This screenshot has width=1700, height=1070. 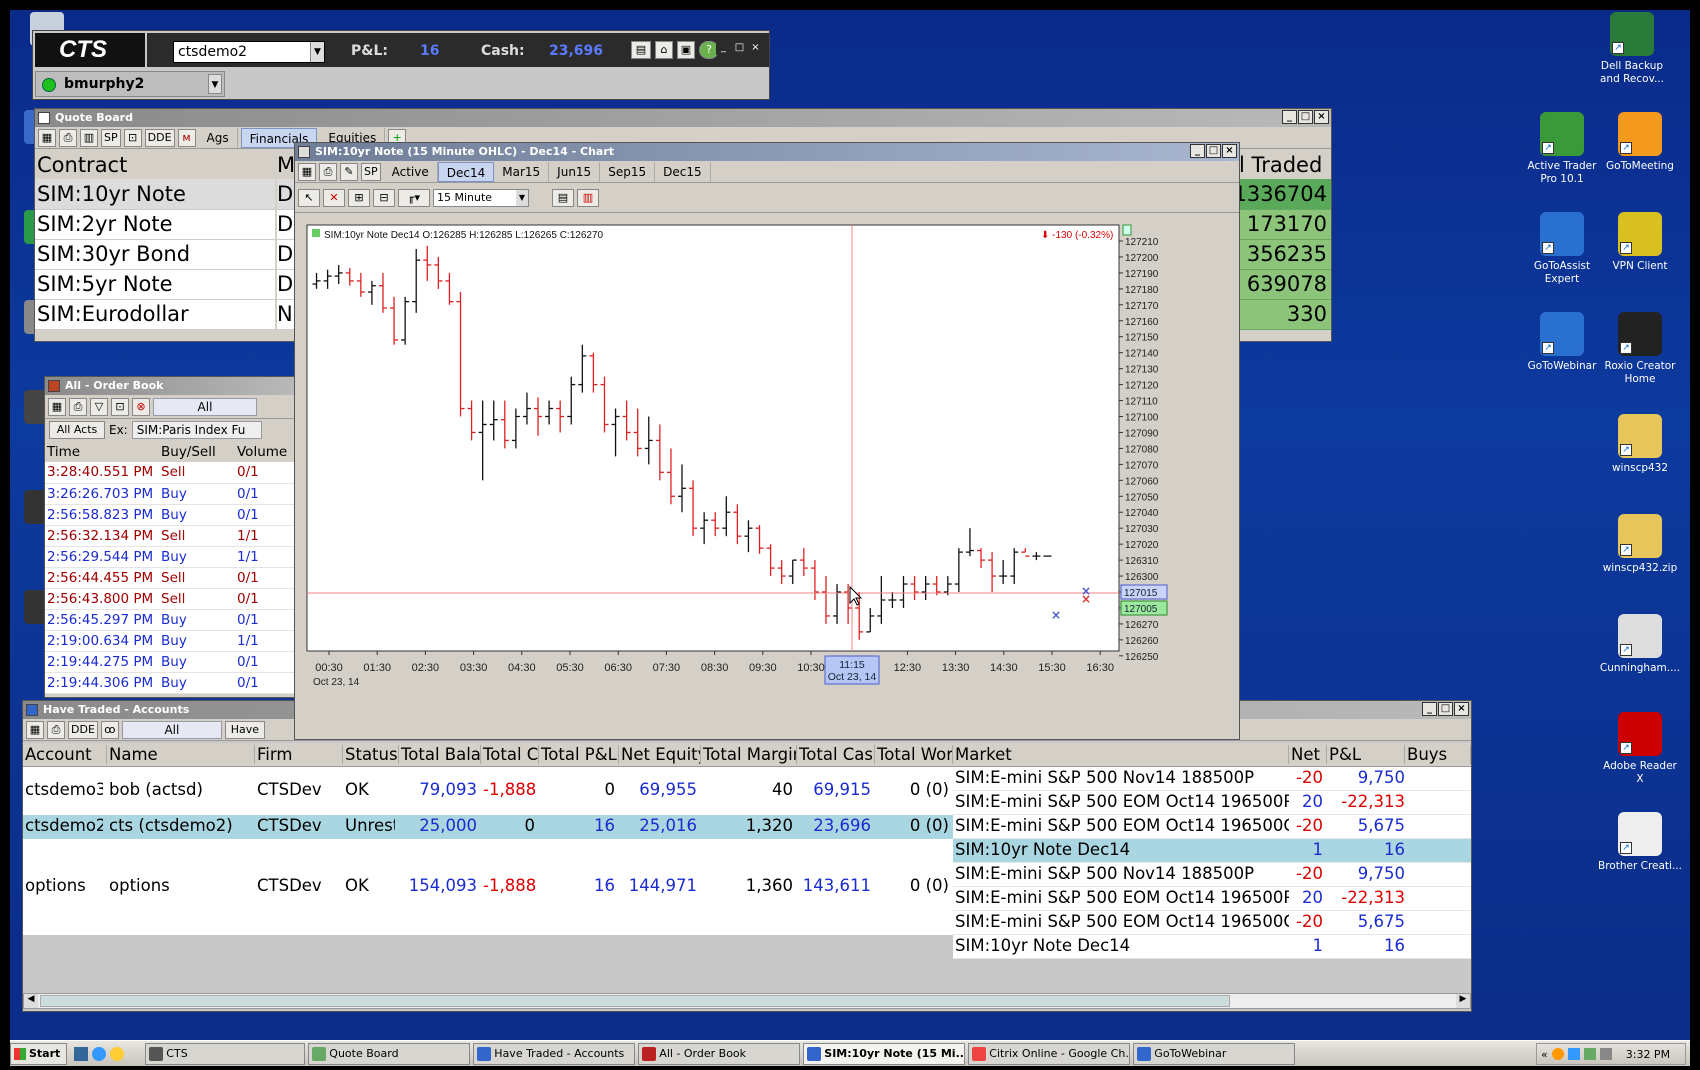 What do you see at coordinates (249, 52) in the screenshot?
I see `account-select: ctsdemo2 ▼` at bounding box center [249, 52].